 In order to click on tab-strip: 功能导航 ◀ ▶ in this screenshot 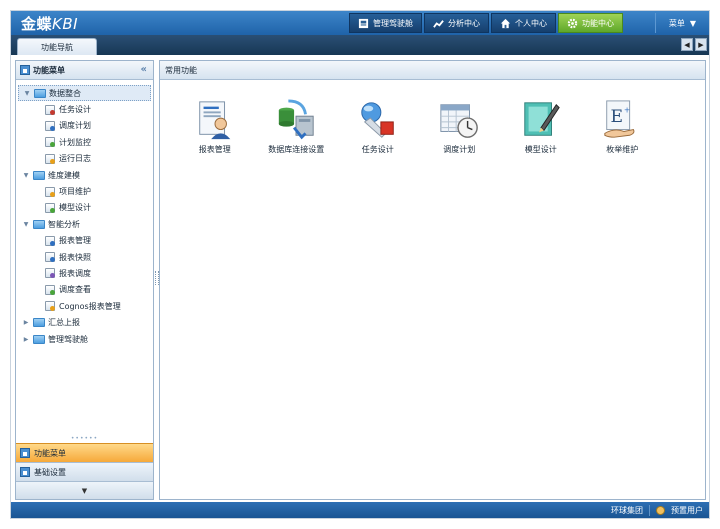, I will do `click(360, 45)`.